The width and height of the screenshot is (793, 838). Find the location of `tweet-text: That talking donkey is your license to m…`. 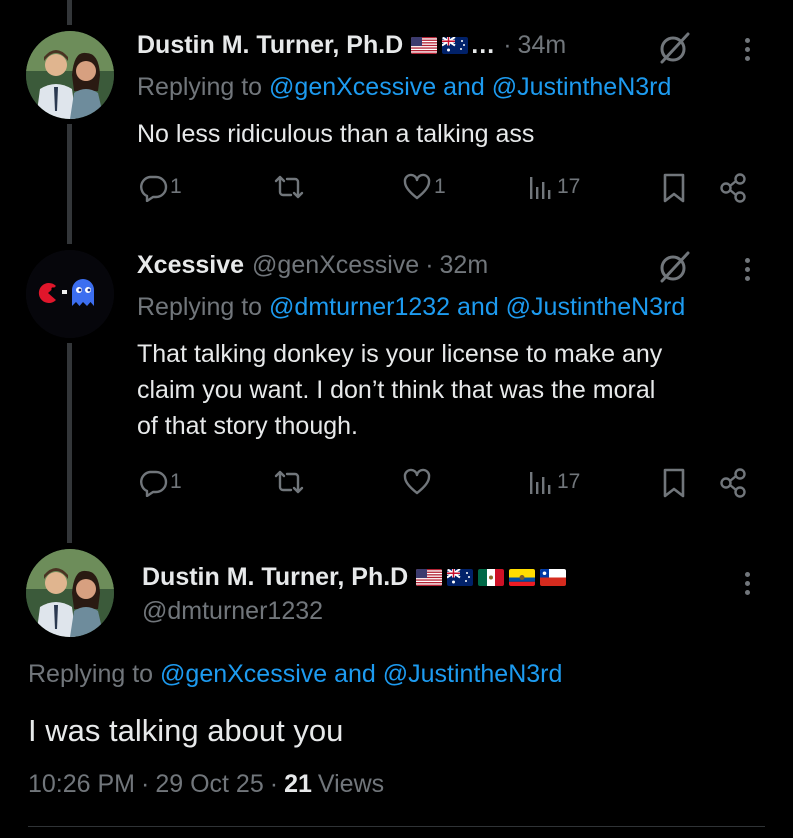

tweet-text: That talking donkey is your license to m… is located at coordinates (399, 390).